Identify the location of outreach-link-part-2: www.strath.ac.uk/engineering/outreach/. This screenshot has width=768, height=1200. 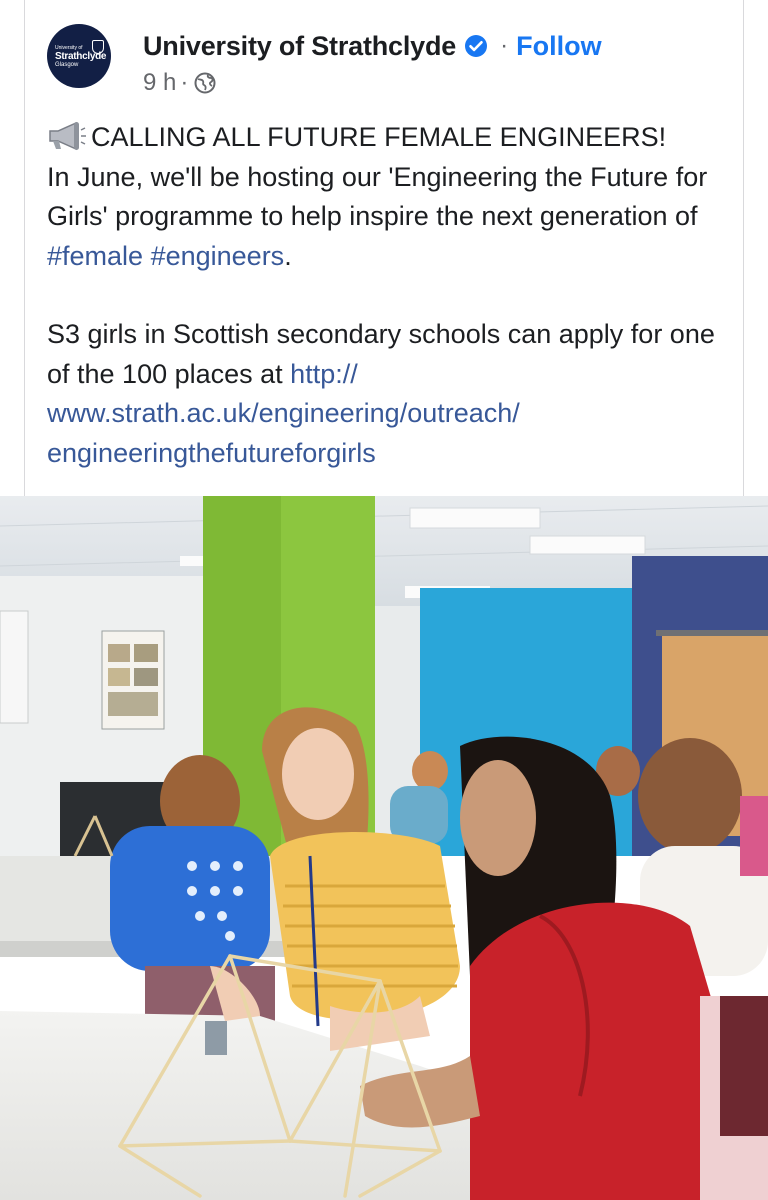
(283, 413).